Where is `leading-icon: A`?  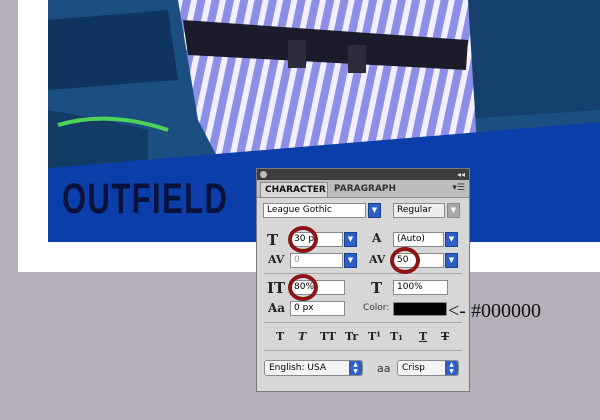
leading-icon: A is located at coordinates (377, 238).